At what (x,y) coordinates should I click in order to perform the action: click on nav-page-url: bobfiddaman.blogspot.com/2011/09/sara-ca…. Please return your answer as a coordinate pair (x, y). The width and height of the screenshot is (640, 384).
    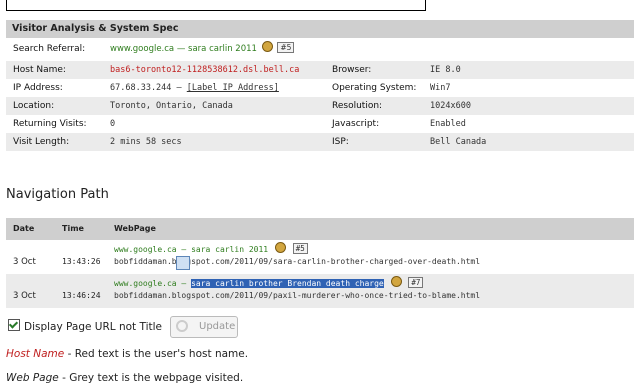
    Looking at the image, I should click on (297, 261).